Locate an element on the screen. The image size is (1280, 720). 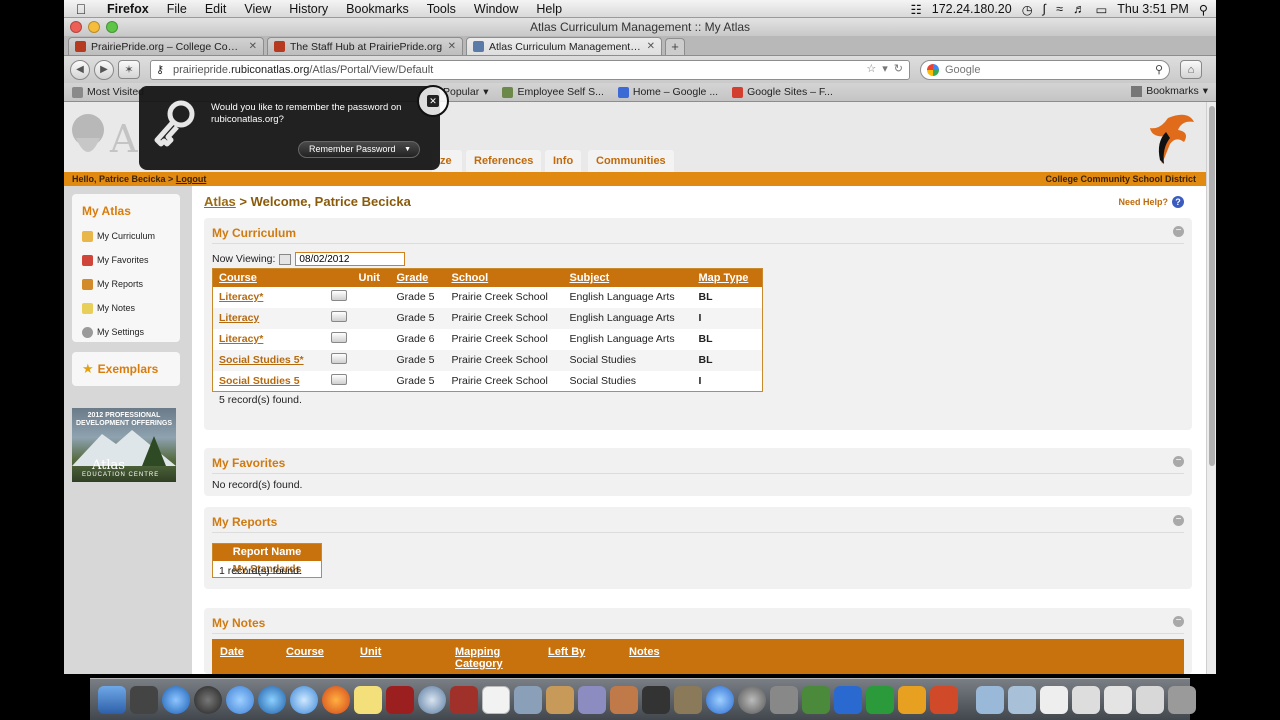
dropdown-arrow-icon: ▼ is located at coordinates (407, 149).